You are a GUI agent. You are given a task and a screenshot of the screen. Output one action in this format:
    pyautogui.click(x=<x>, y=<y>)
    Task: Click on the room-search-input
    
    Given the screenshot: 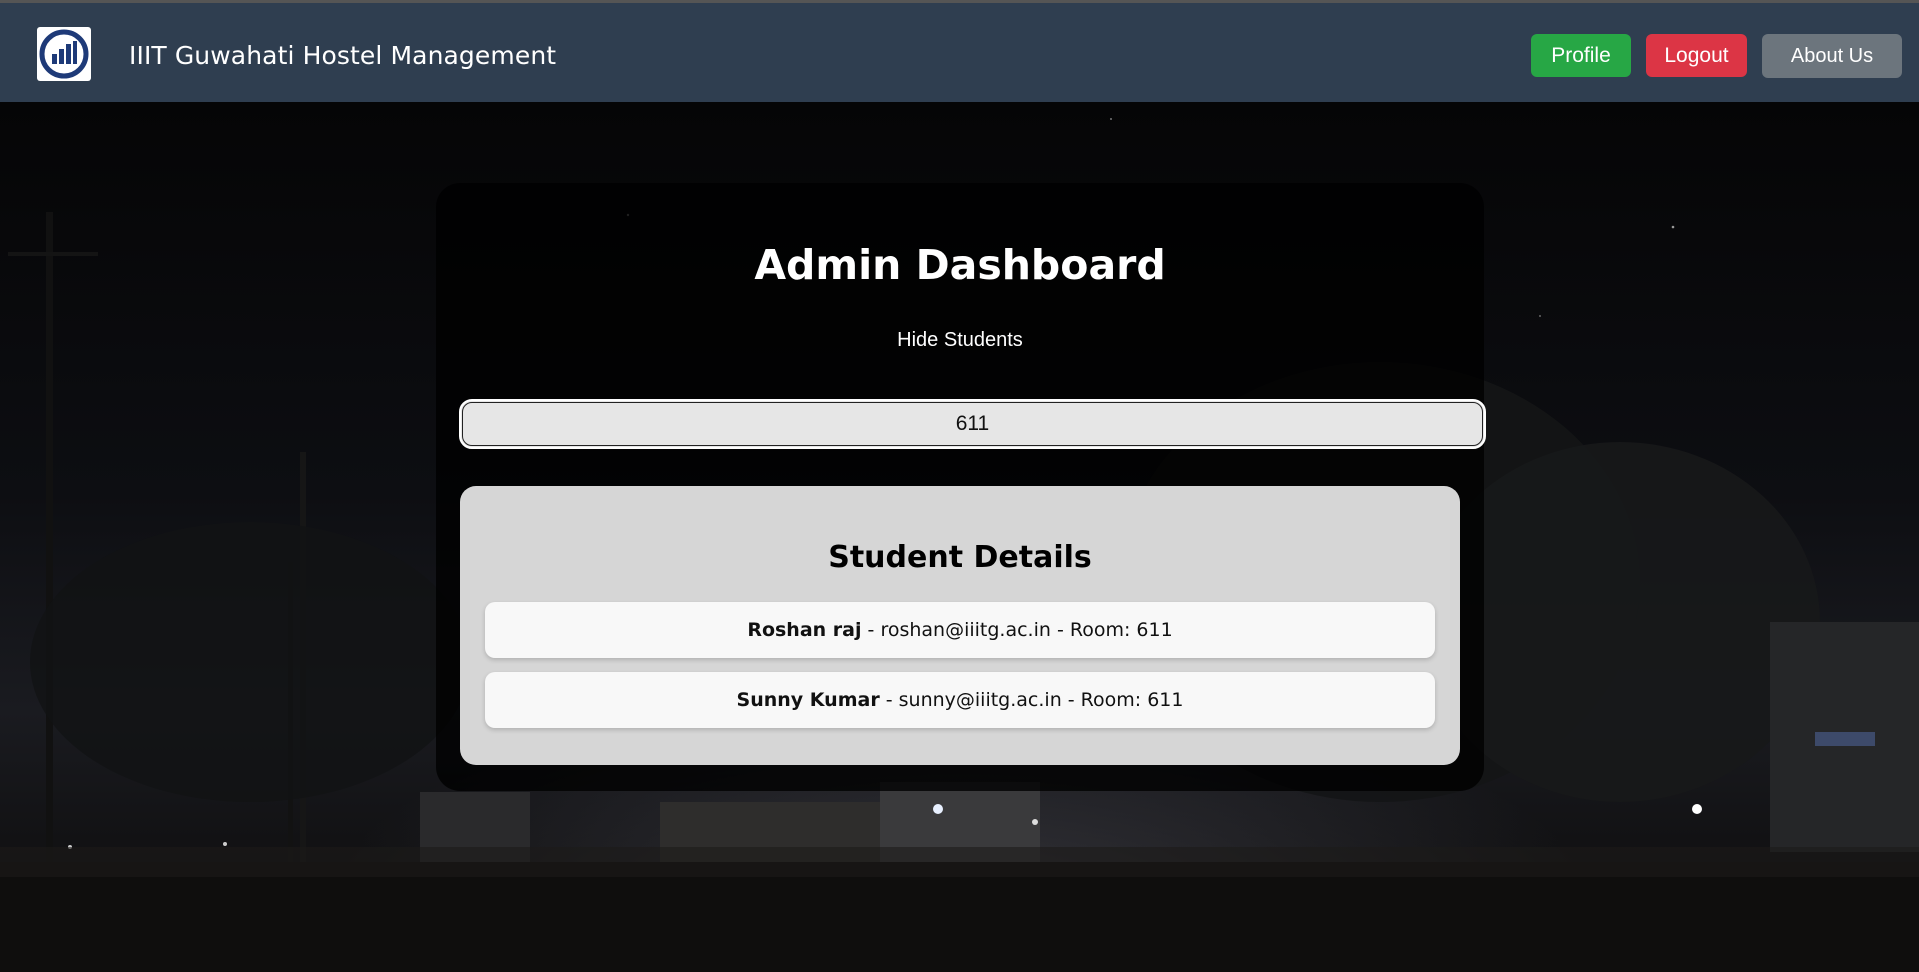 What is the action you would take?
    pyautogui.click(x=972, y=424)
    